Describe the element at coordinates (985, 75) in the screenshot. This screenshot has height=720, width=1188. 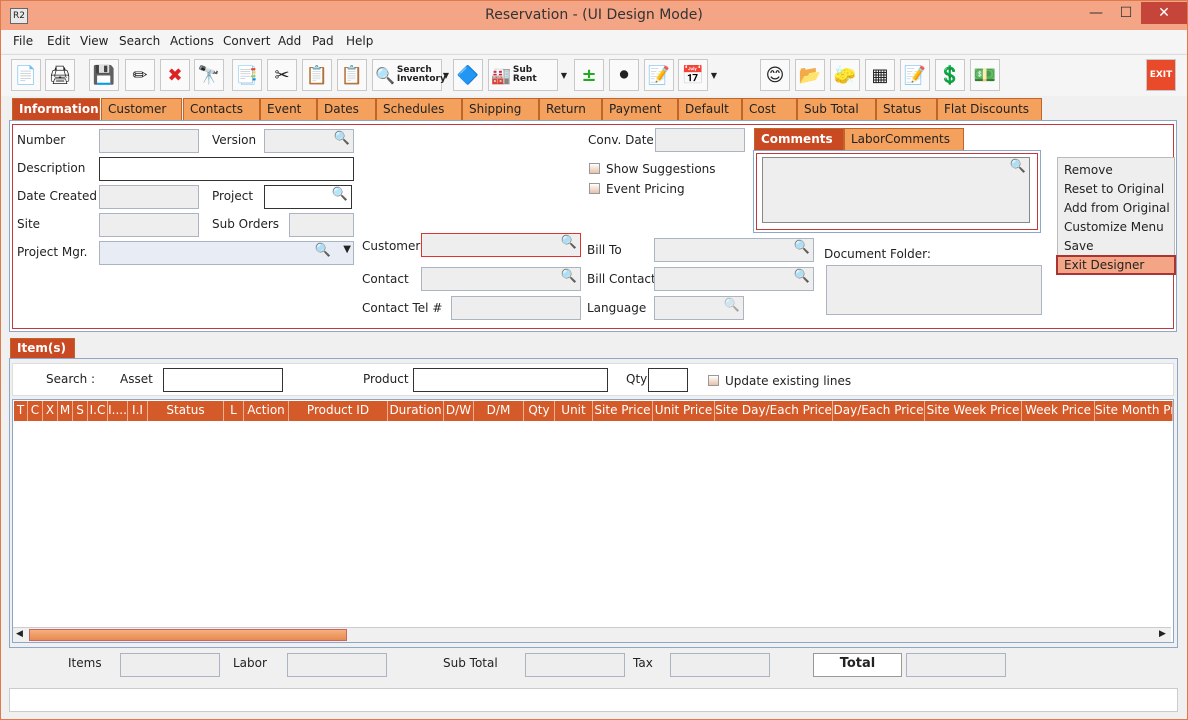
I see `money-notes-icon: 💵` at that location.